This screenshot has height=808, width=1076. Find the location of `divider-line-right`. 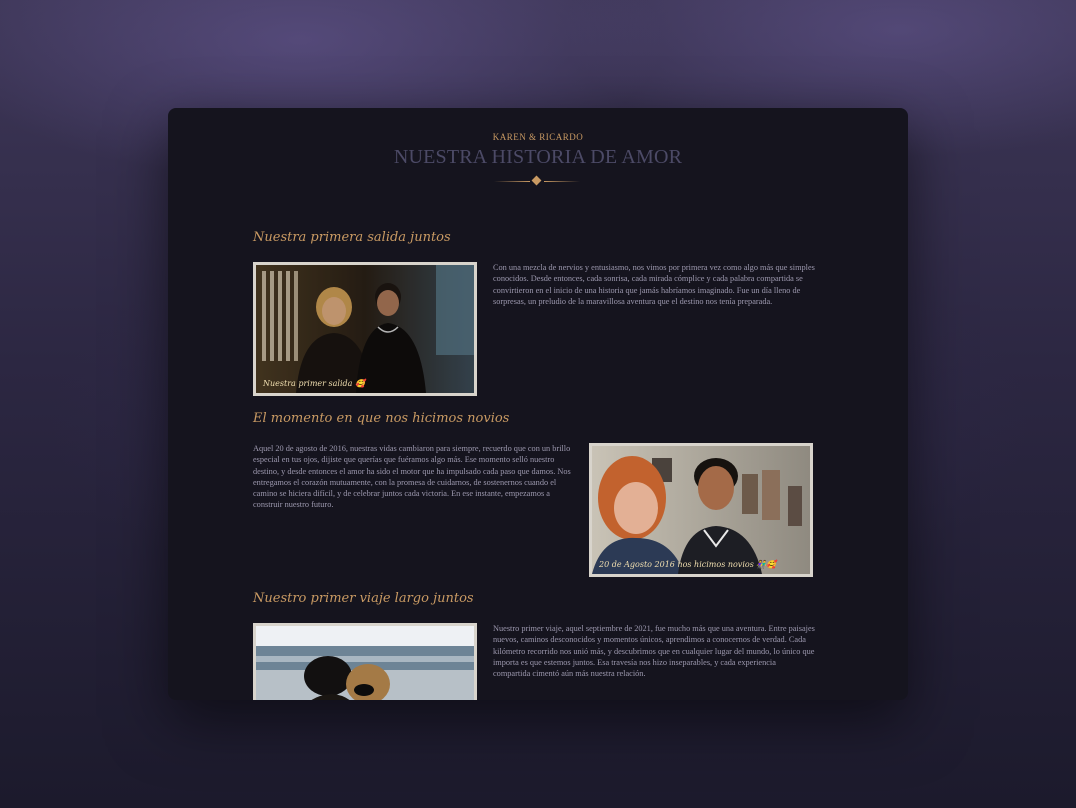

divider-line-right is located at coordinates (562, 181).